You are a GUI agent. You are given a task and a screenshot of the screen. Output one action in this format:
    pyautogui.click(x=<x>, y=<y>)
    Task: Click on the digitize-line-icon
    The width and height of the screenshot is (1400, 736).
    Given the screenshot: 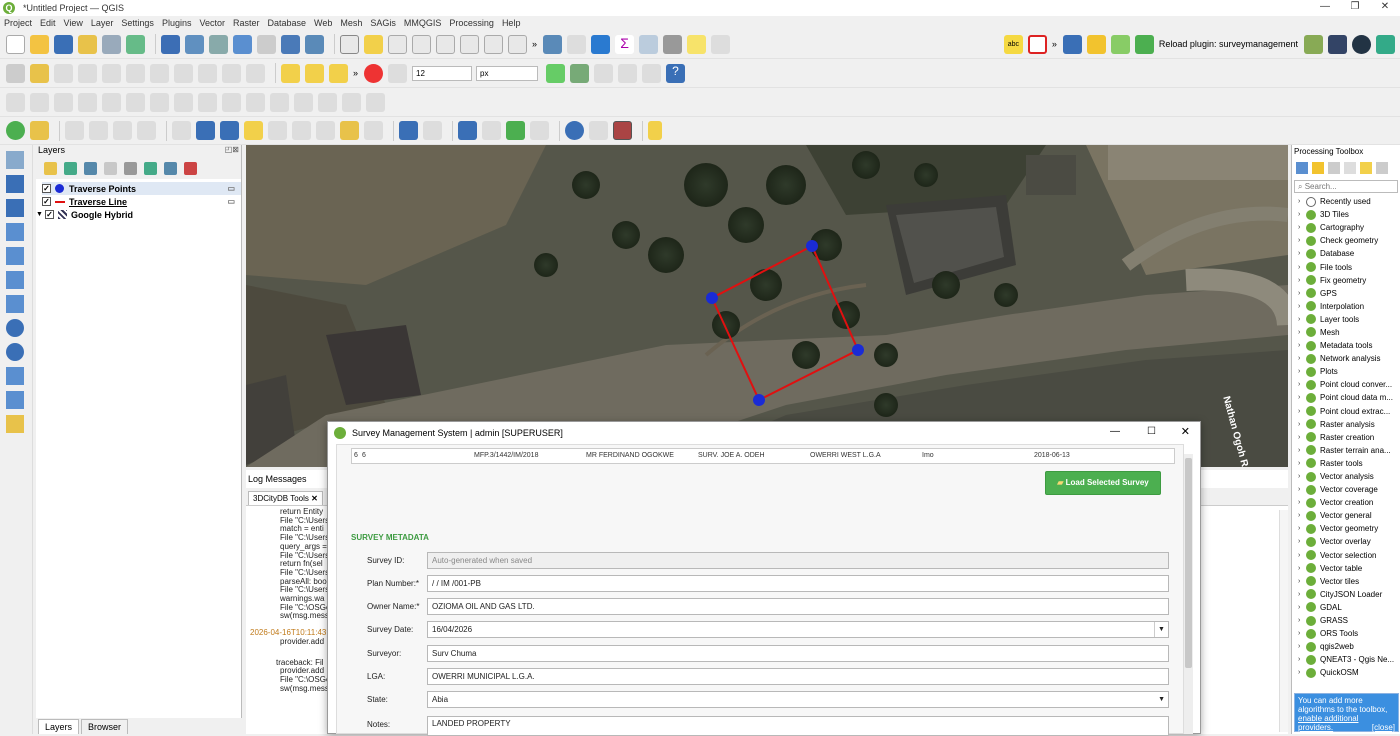 What is the action you would take?
    pyautogui.click(x=87, y=73)
    